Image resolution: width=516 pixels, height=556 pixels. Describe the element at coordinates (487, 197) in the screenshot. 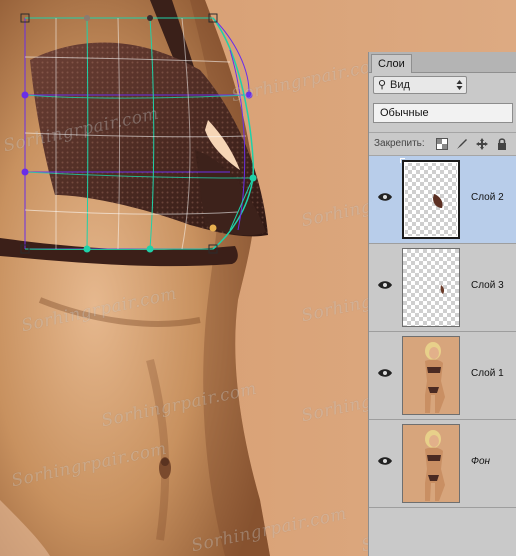

I see `layer-name: Слой 2` at that location.